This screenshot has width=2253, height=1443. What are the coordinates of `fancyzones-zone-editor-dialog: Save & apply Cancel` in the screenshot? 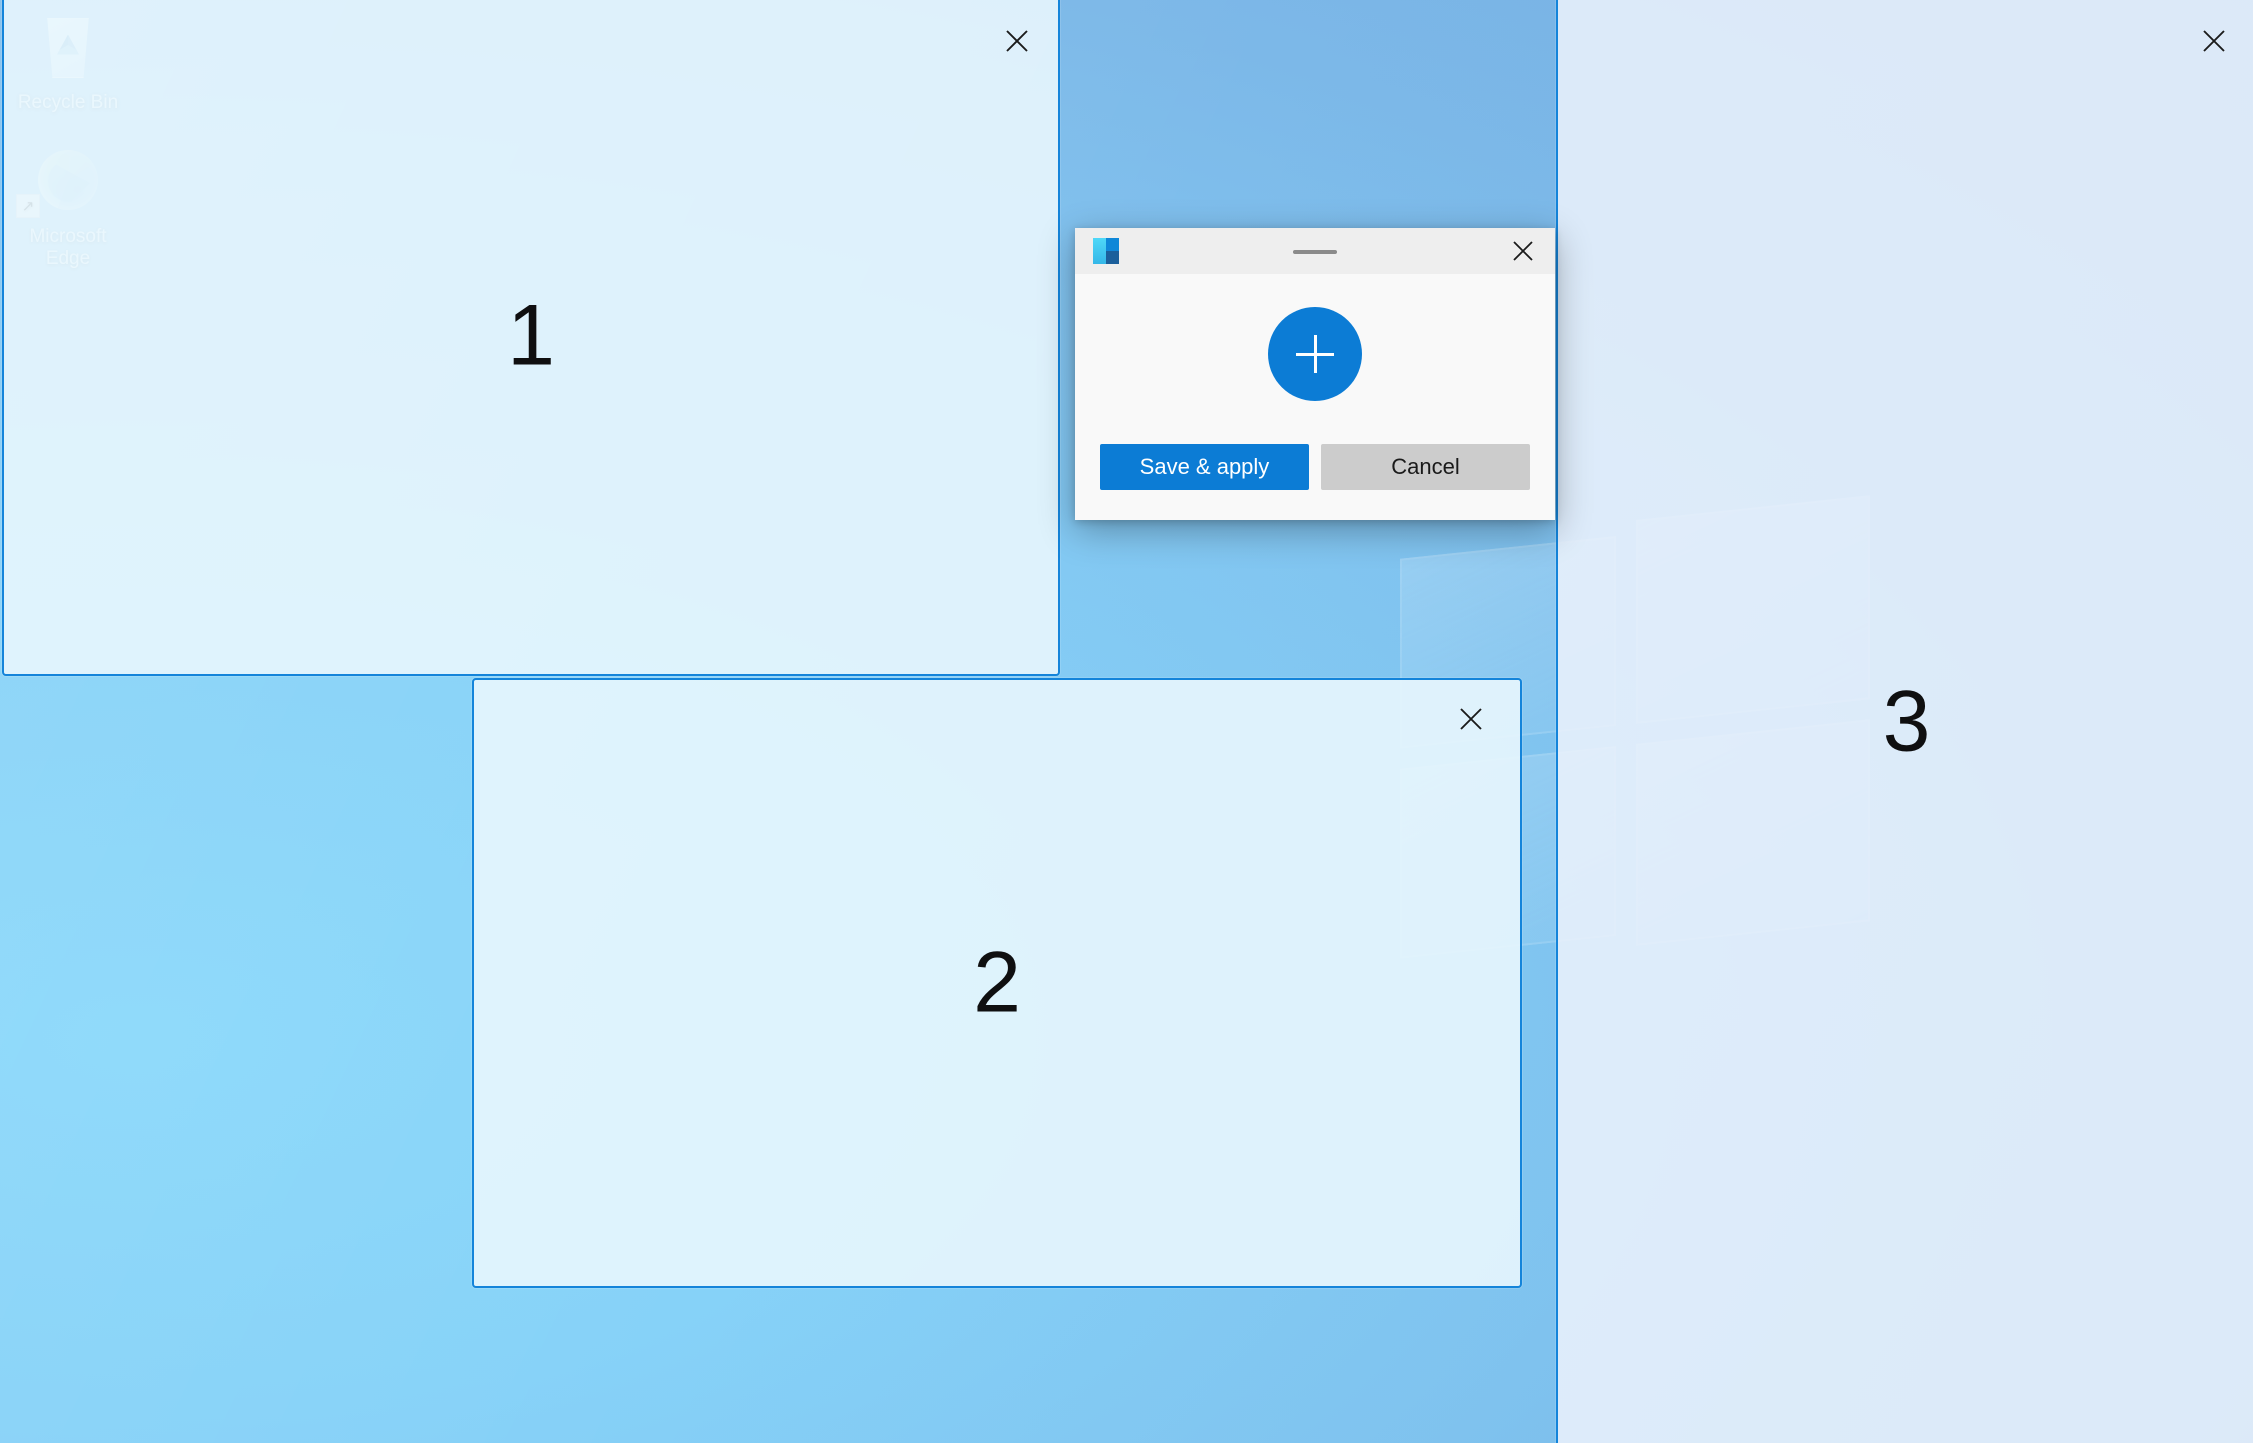 It's located at (1315, 374).